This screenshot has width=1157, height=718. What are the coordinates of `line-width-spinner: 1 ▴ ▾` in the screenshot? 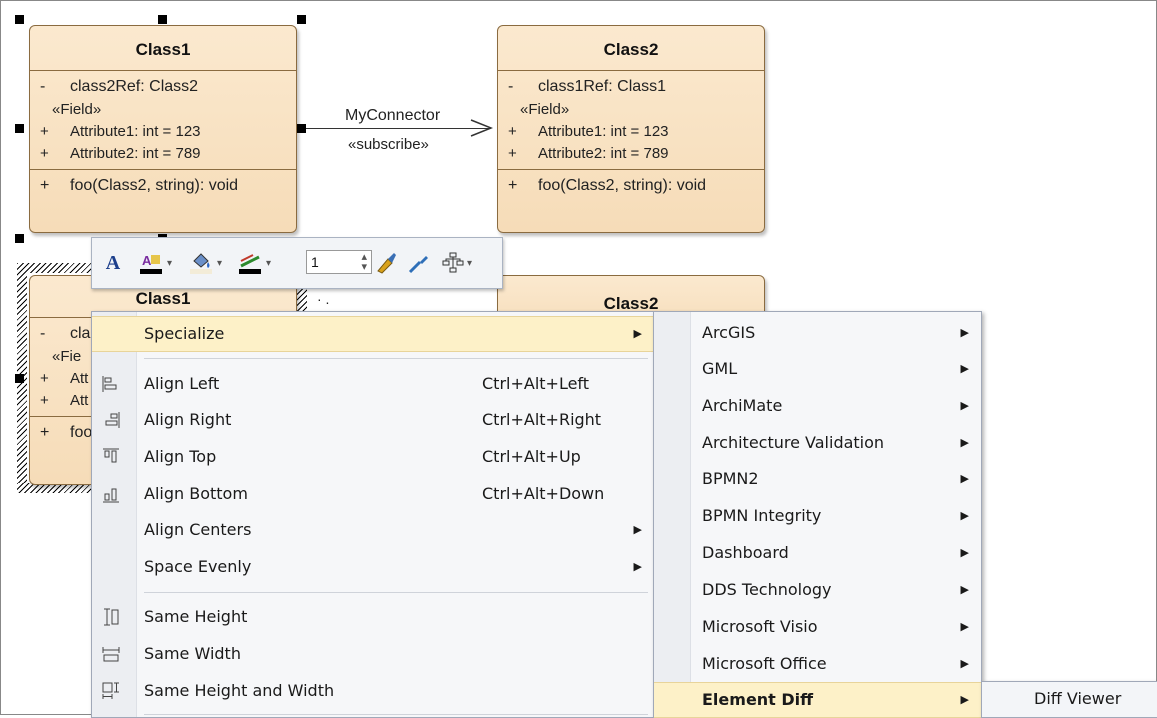 It's located at (339, 262).